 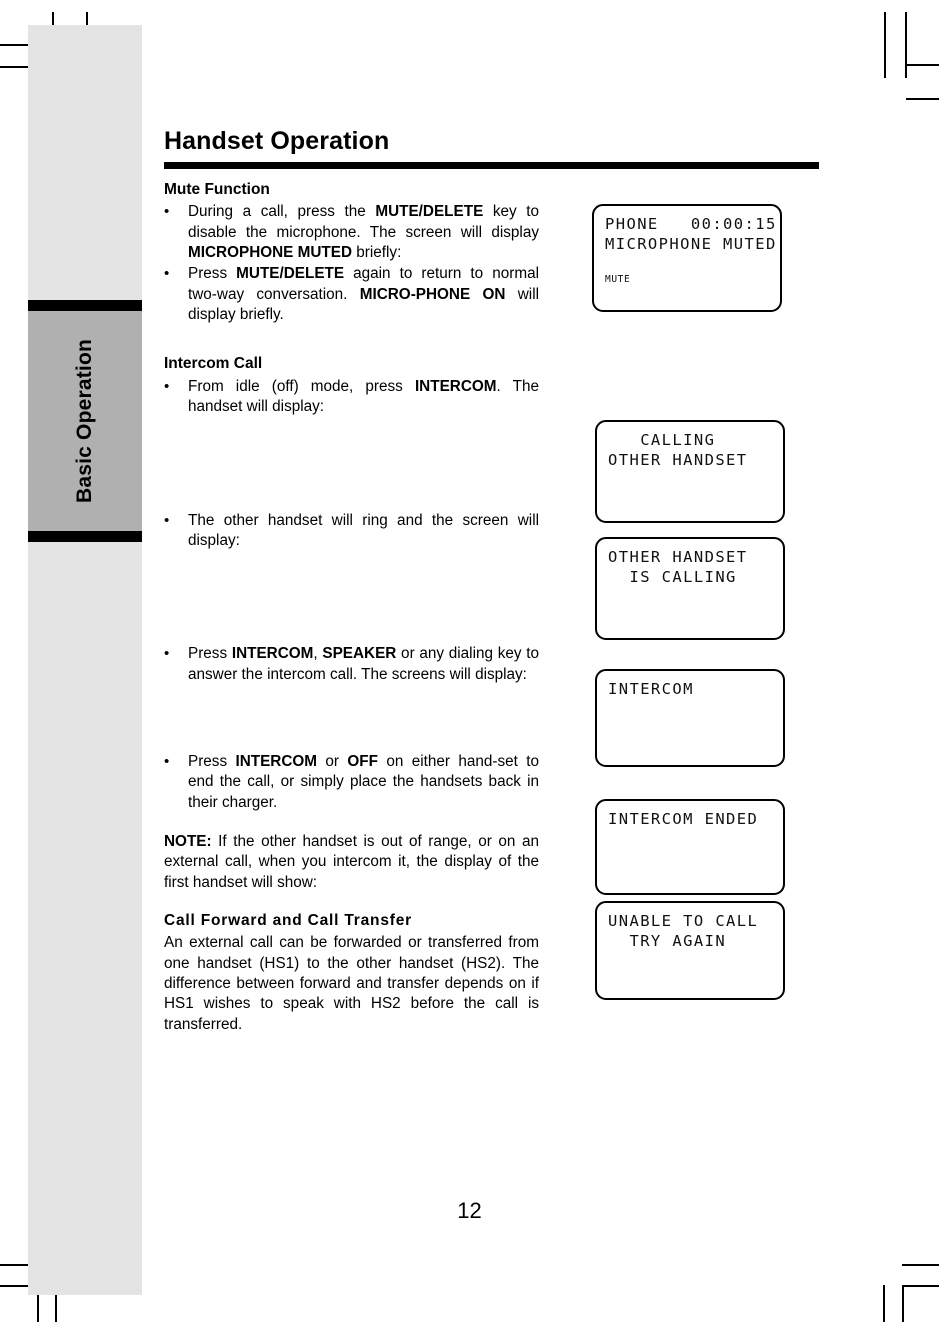 I want to click on crop-mark-top-right-vertical-inner, so click(x=906, y=45).